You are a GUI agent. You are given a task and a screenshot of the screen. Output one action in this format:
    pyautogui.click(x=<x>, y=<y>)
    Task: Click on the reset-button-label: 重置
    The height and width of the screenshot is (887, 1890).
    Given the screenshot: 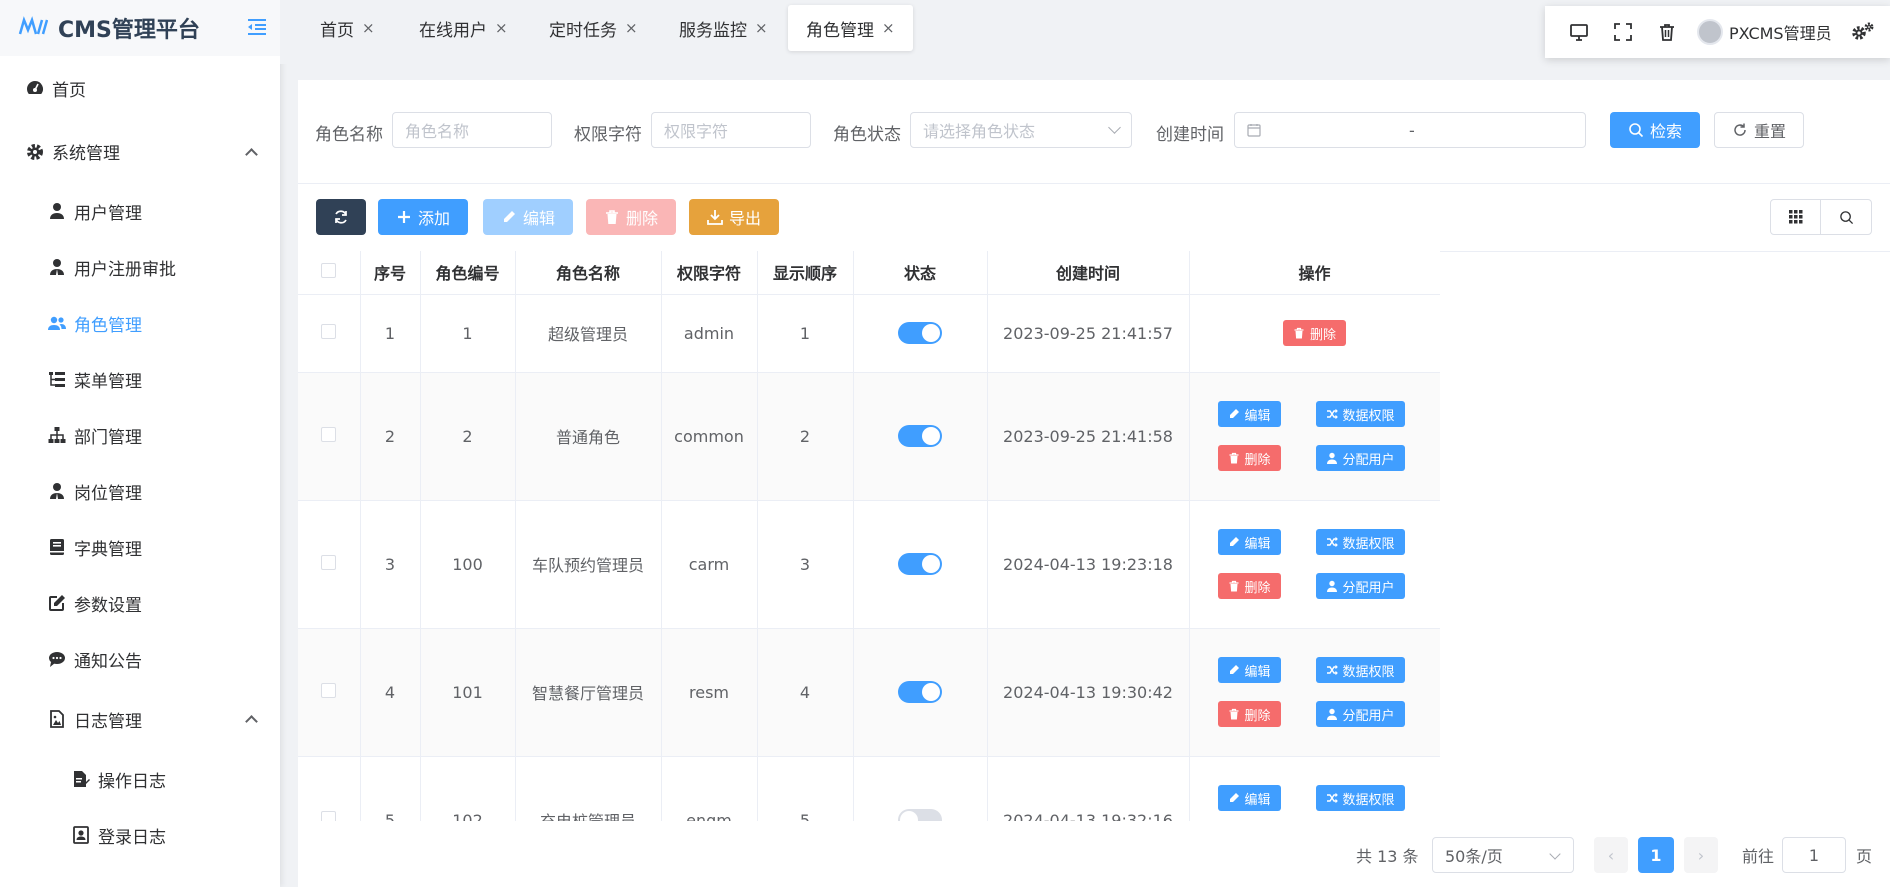 What is the action you would take?
    pyautogui.click(x=1769, y=131)
    